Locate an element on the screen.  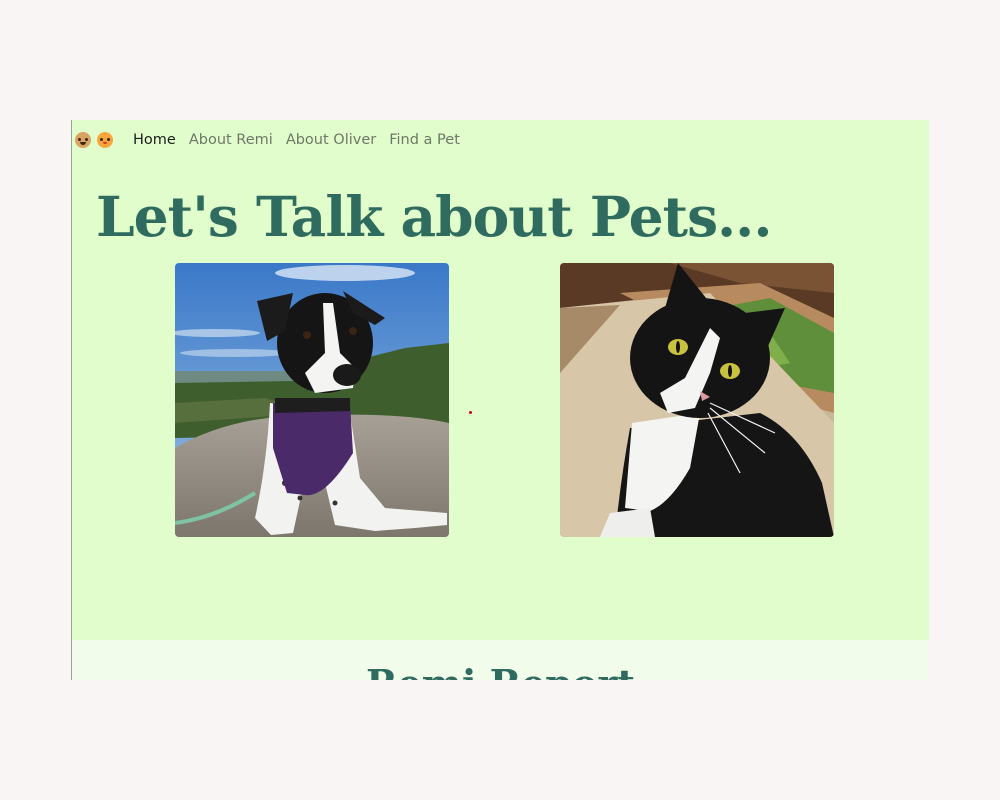
cursor-dot is located at coordinates (470, 412).